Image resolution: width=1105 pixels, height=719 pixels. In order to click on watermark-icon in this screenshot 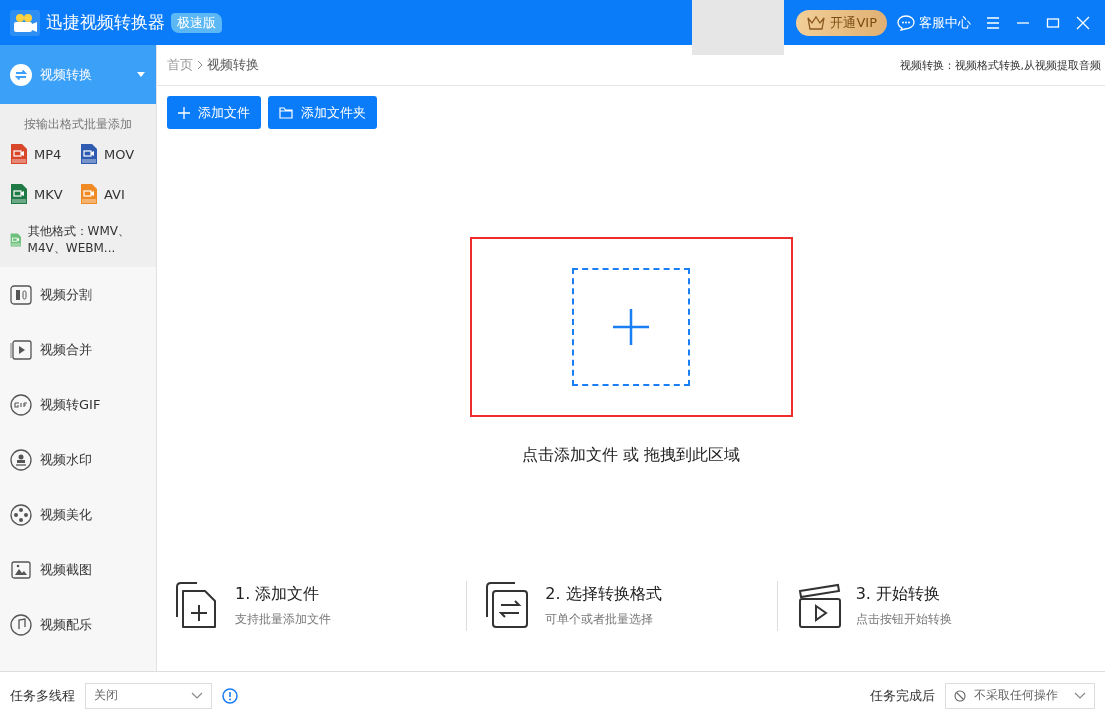, I will do `click(21, 459)`.